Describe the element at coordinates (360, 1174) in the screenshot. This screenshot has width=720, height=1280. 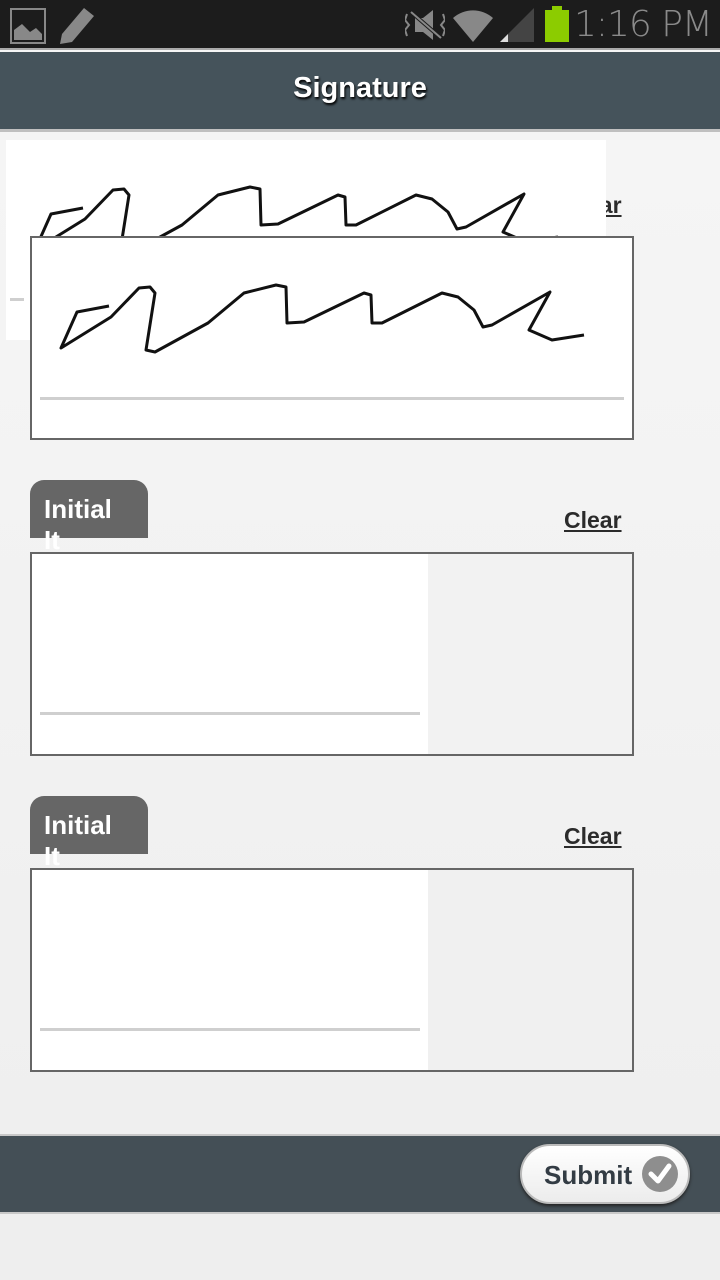
I see `footer-bar: Submit` at that location.